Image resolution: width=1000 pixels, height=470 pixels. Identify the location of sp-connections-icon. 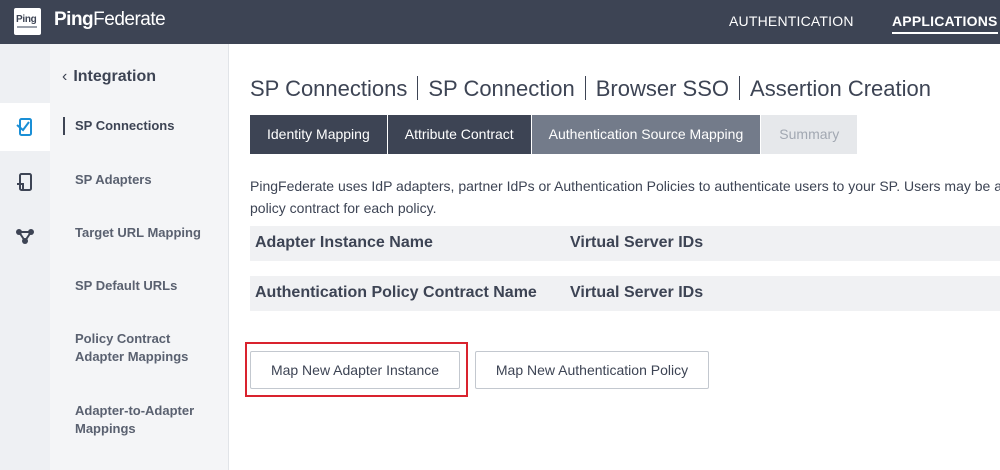
(24, 127).